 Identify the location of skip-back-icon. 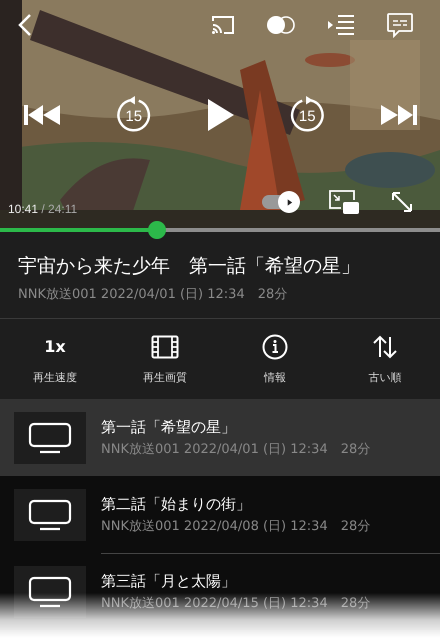
(42, 115).